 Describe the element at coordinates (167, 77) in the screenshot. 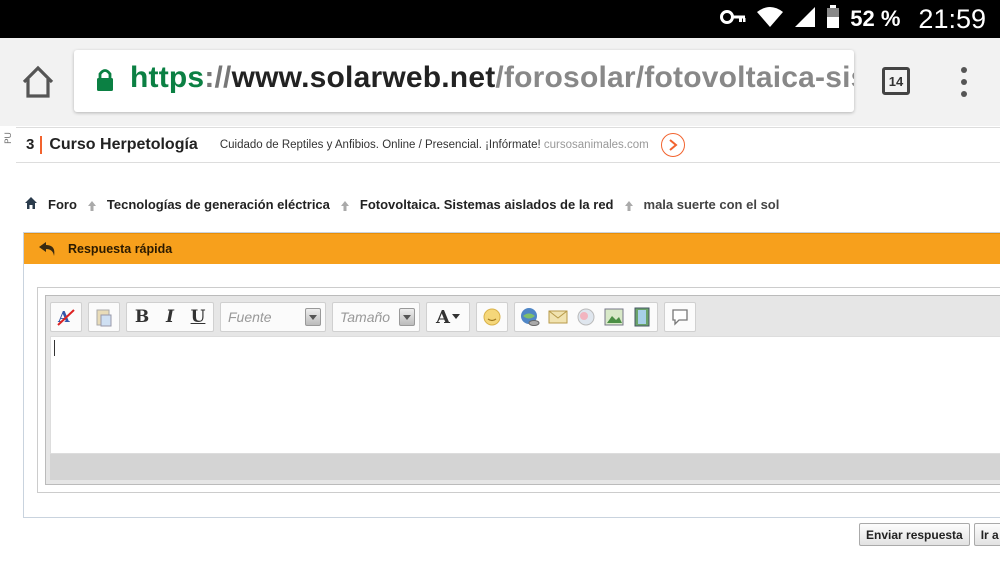

I see `url-scheme: https` at that location.